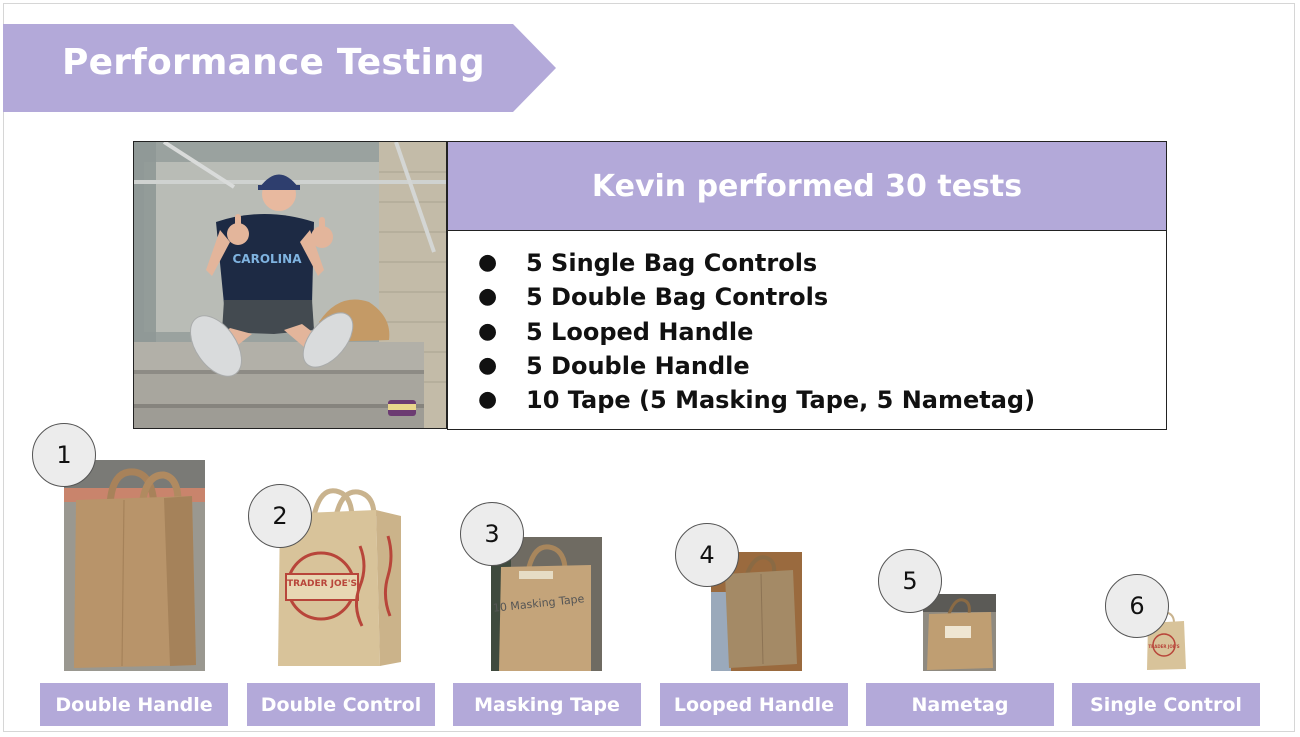  Describe the element at coordinates (280, 516) in the screenshot. I see `bag-number-2: 2` at that location.